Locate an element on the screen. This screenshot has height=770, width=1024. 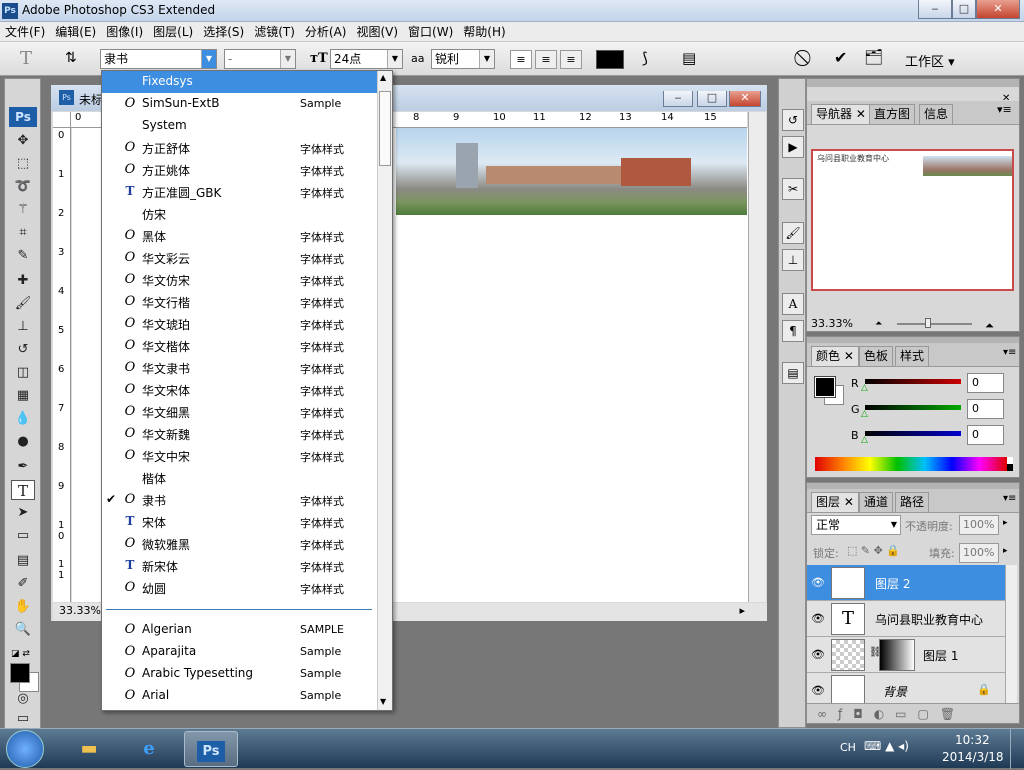
align-center-button: ≡ is located at coordinates (546, 59).